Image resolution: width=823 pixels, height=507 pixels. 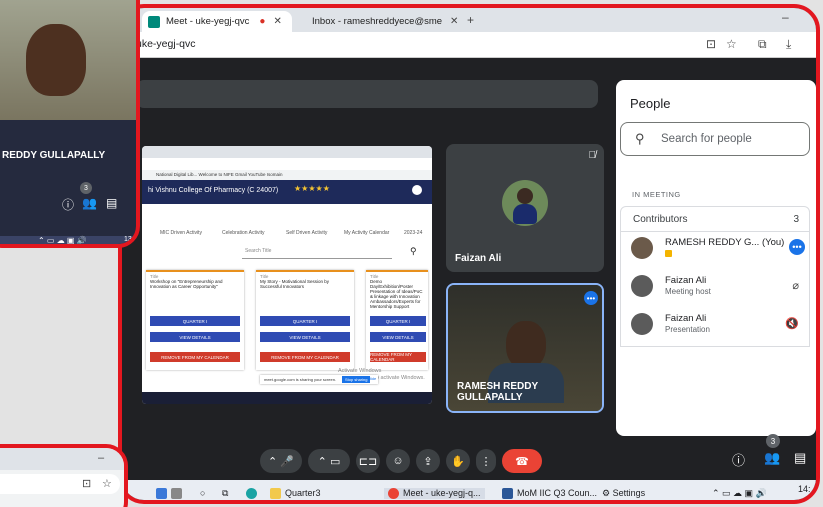 What do you see at coordinates (525, 348) in the screenshot?
I see `participant-tile-self: ••• RAMESH REDDY GULLAPALLY` at bounding box center [525, 348].